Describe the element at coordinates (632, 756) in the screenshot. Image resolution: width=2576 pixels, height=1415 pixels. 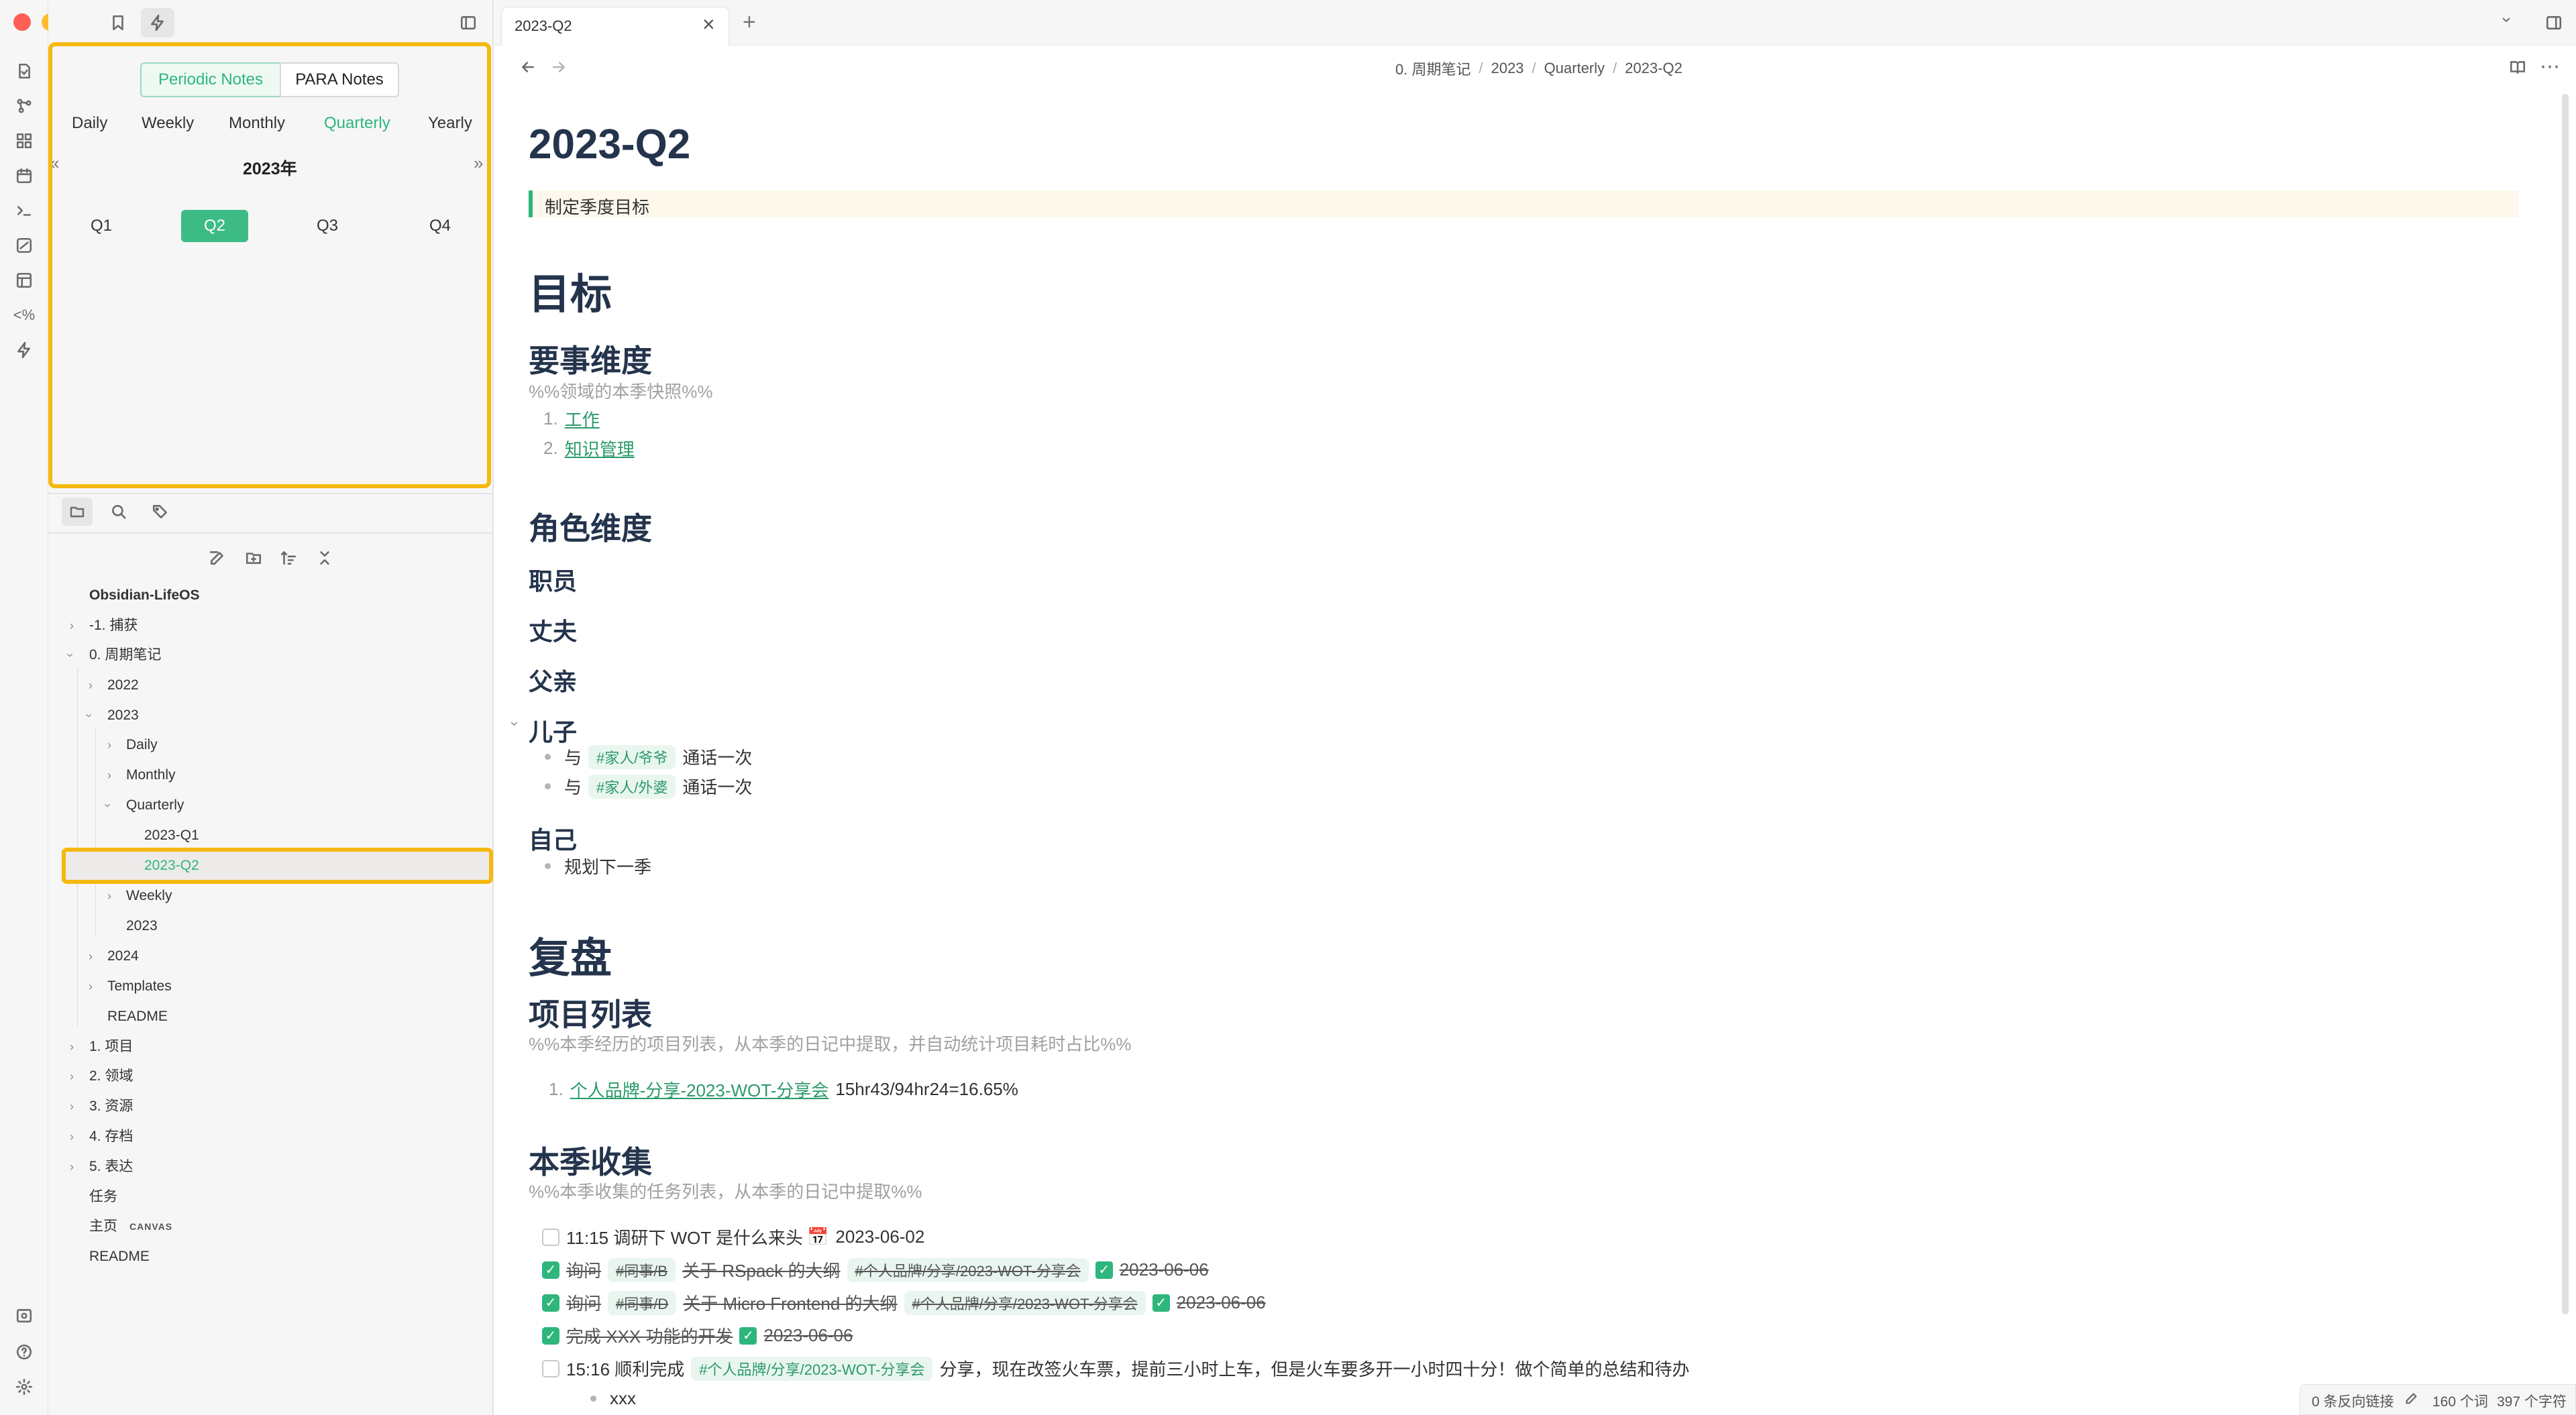
I see `tag: #家人/爷爷` at that location.